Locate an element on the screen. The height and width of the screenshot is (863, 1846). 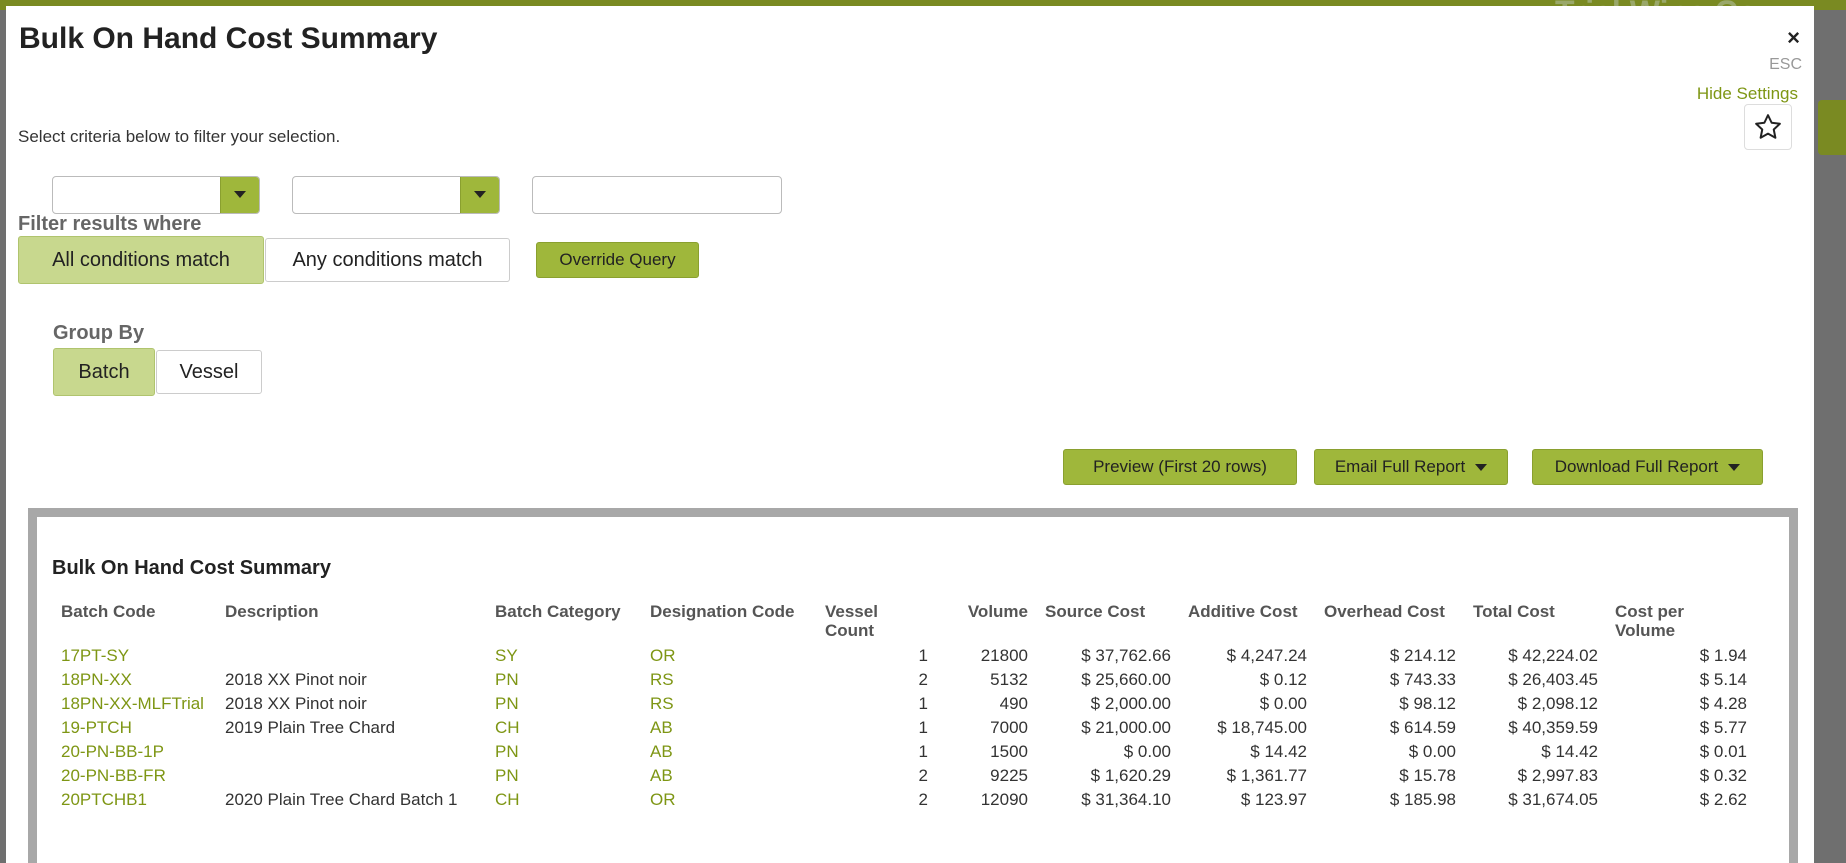
favorite-button is located at coordinates (1768, 127).